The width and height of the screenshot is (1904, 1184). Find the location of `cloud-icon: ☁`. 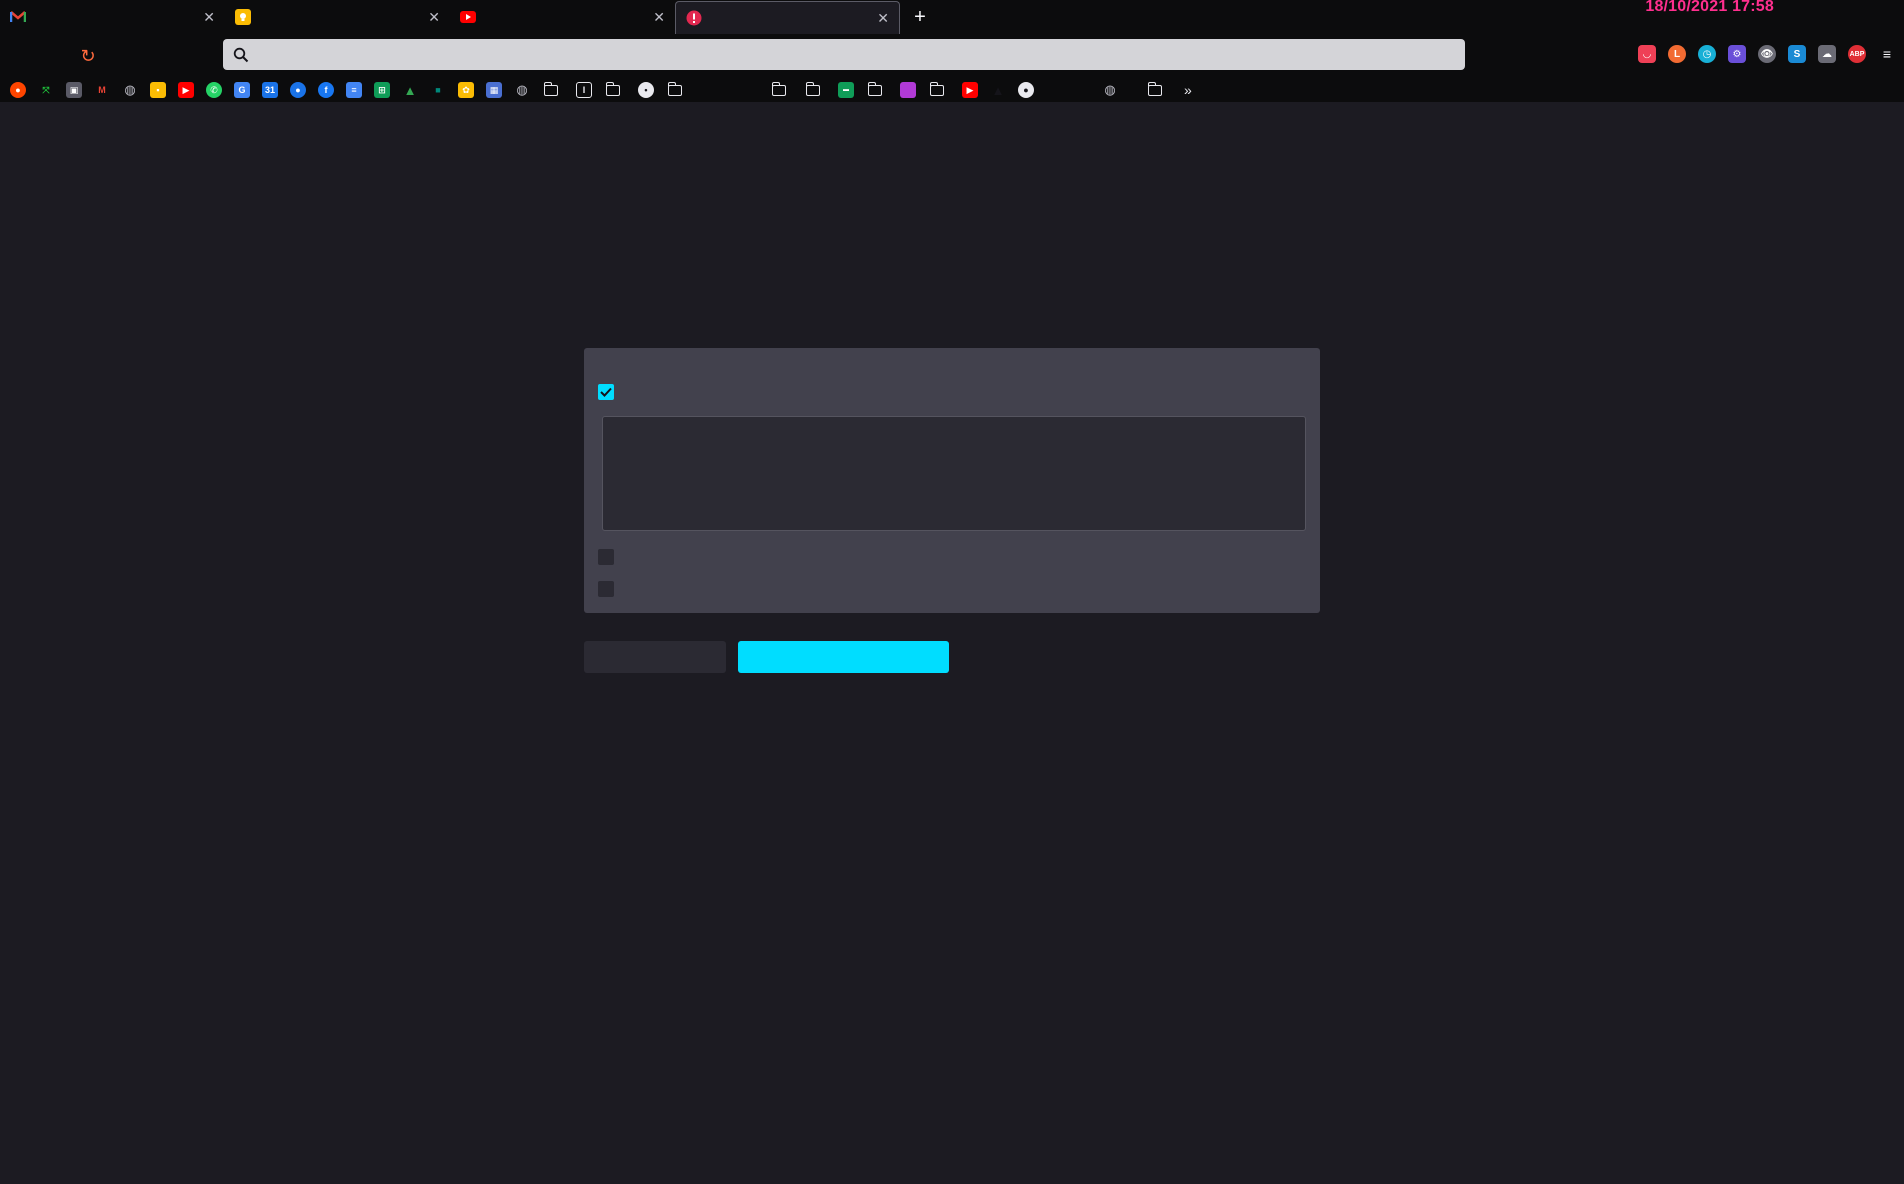

cloud-icon: ☁ is located at coordinates (1827, 54).